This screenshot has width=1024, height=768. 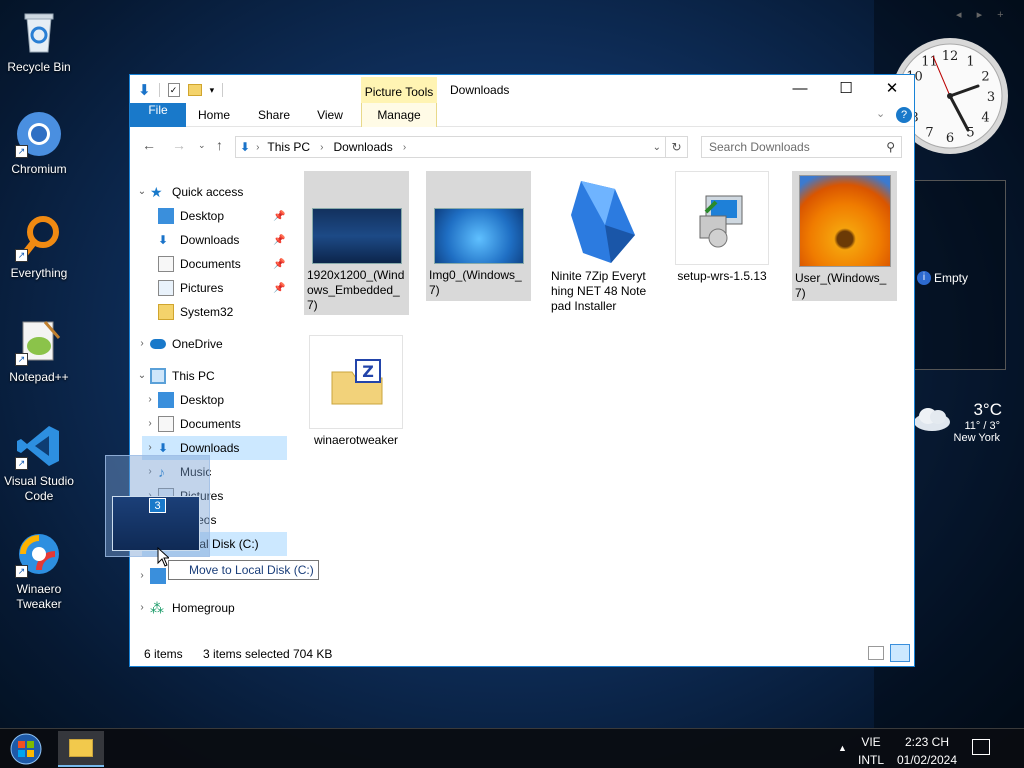 I want to click on file-item: User_(Windows_7), so click(x=844, y=236).